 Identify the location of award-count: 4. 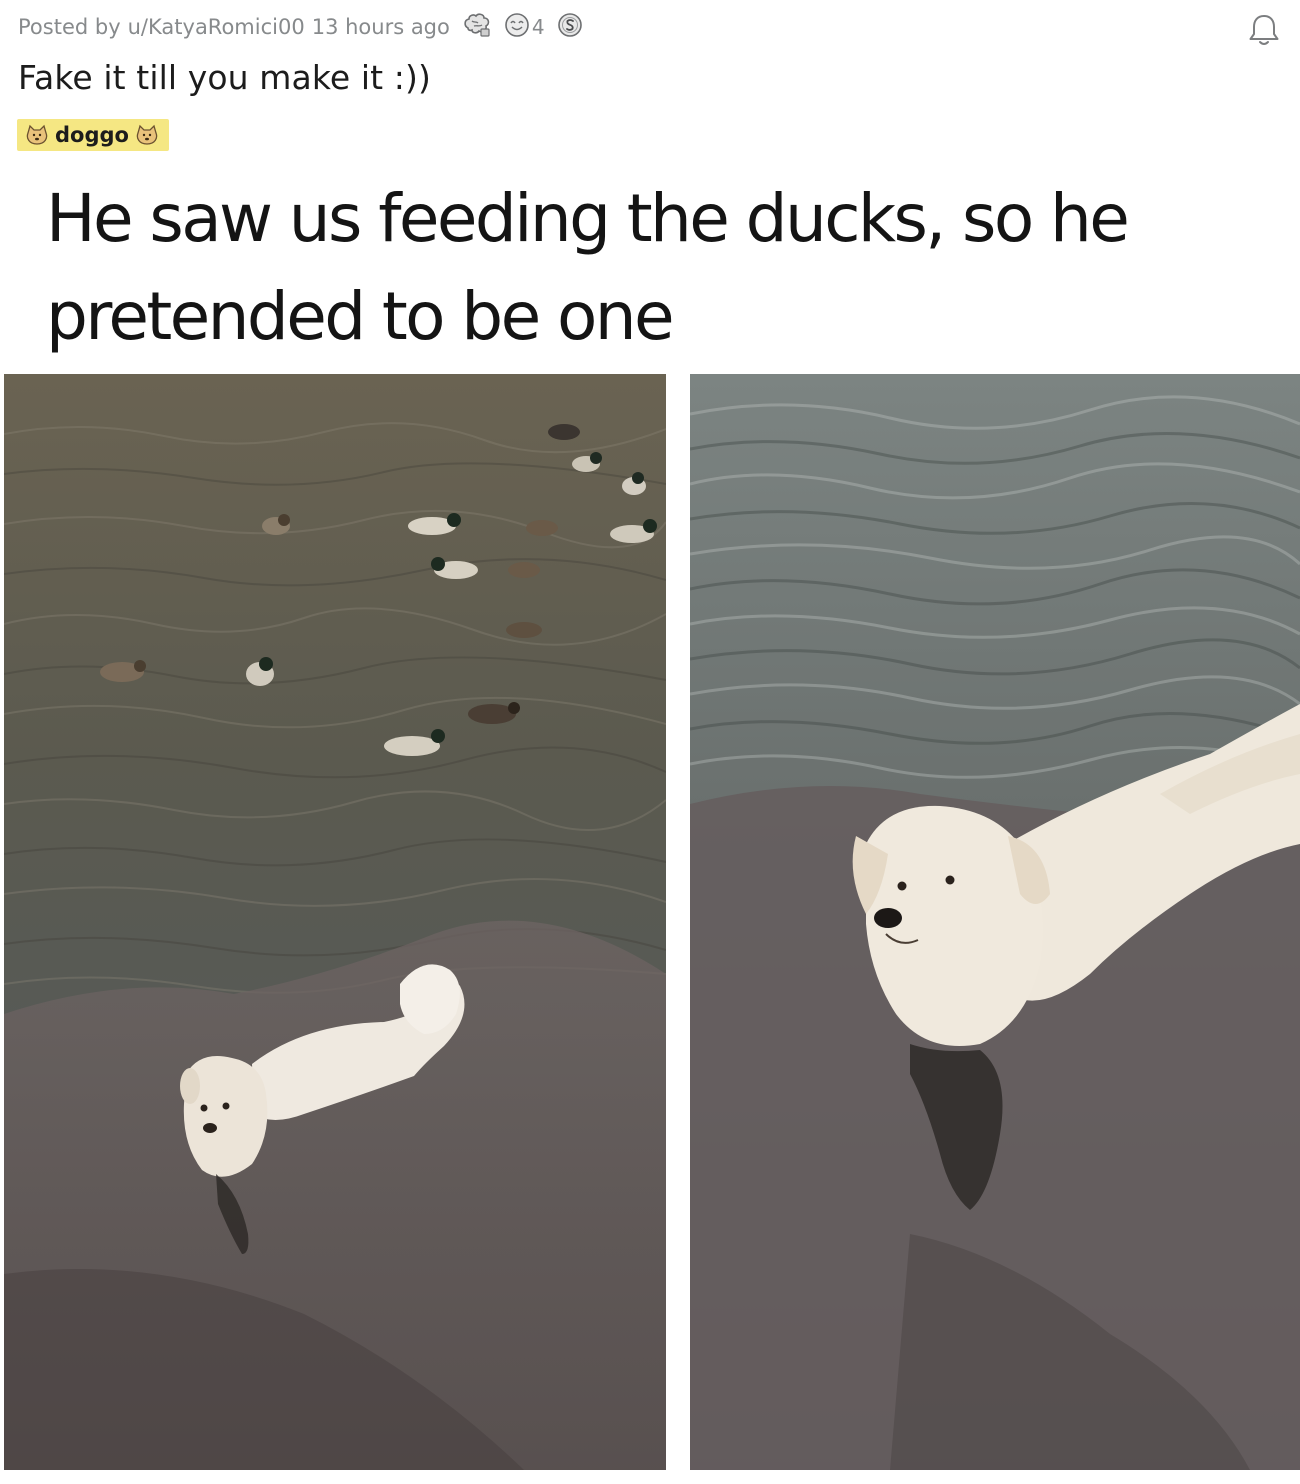
(538, 27).